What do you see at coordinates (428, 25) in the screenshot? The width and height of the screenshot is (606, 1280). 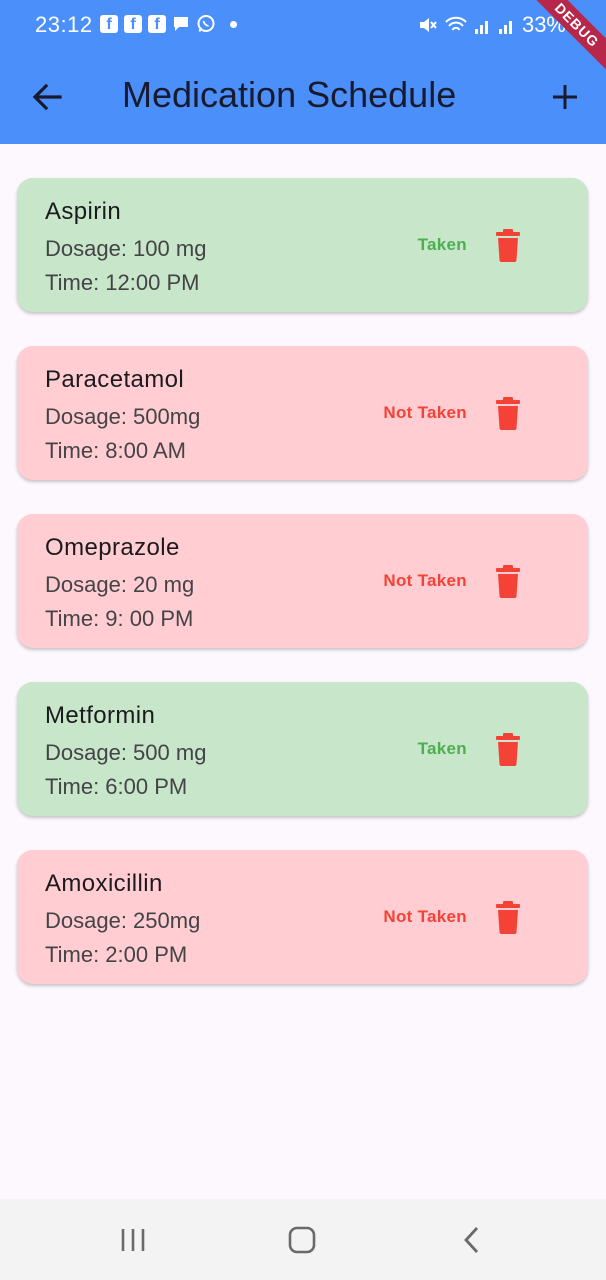 I see `mute-icon` at bounding box center [428, 25].